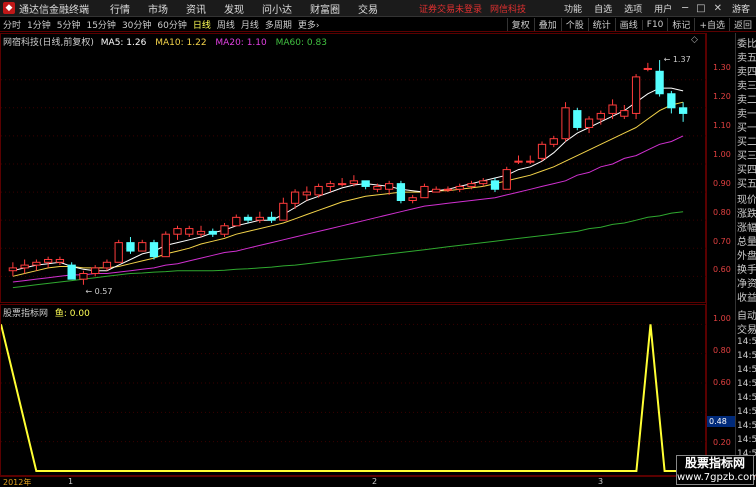 The width and height of the screenshot is (756, 487). I want to click on menu-watchlist: 自选, so click(603, 8).